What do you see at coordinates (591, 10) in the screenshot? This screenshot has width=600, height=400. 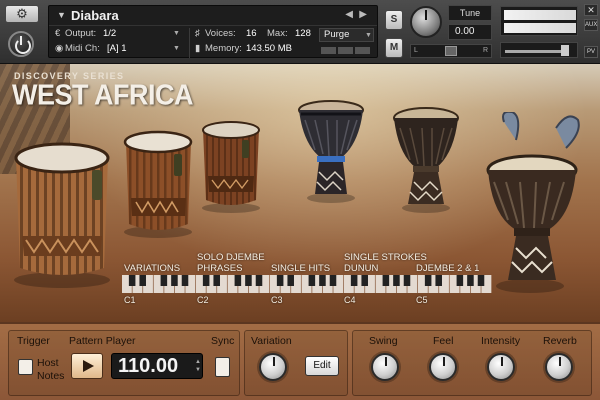 I see `close-icon: ✕` at bounding box center [591, 10].